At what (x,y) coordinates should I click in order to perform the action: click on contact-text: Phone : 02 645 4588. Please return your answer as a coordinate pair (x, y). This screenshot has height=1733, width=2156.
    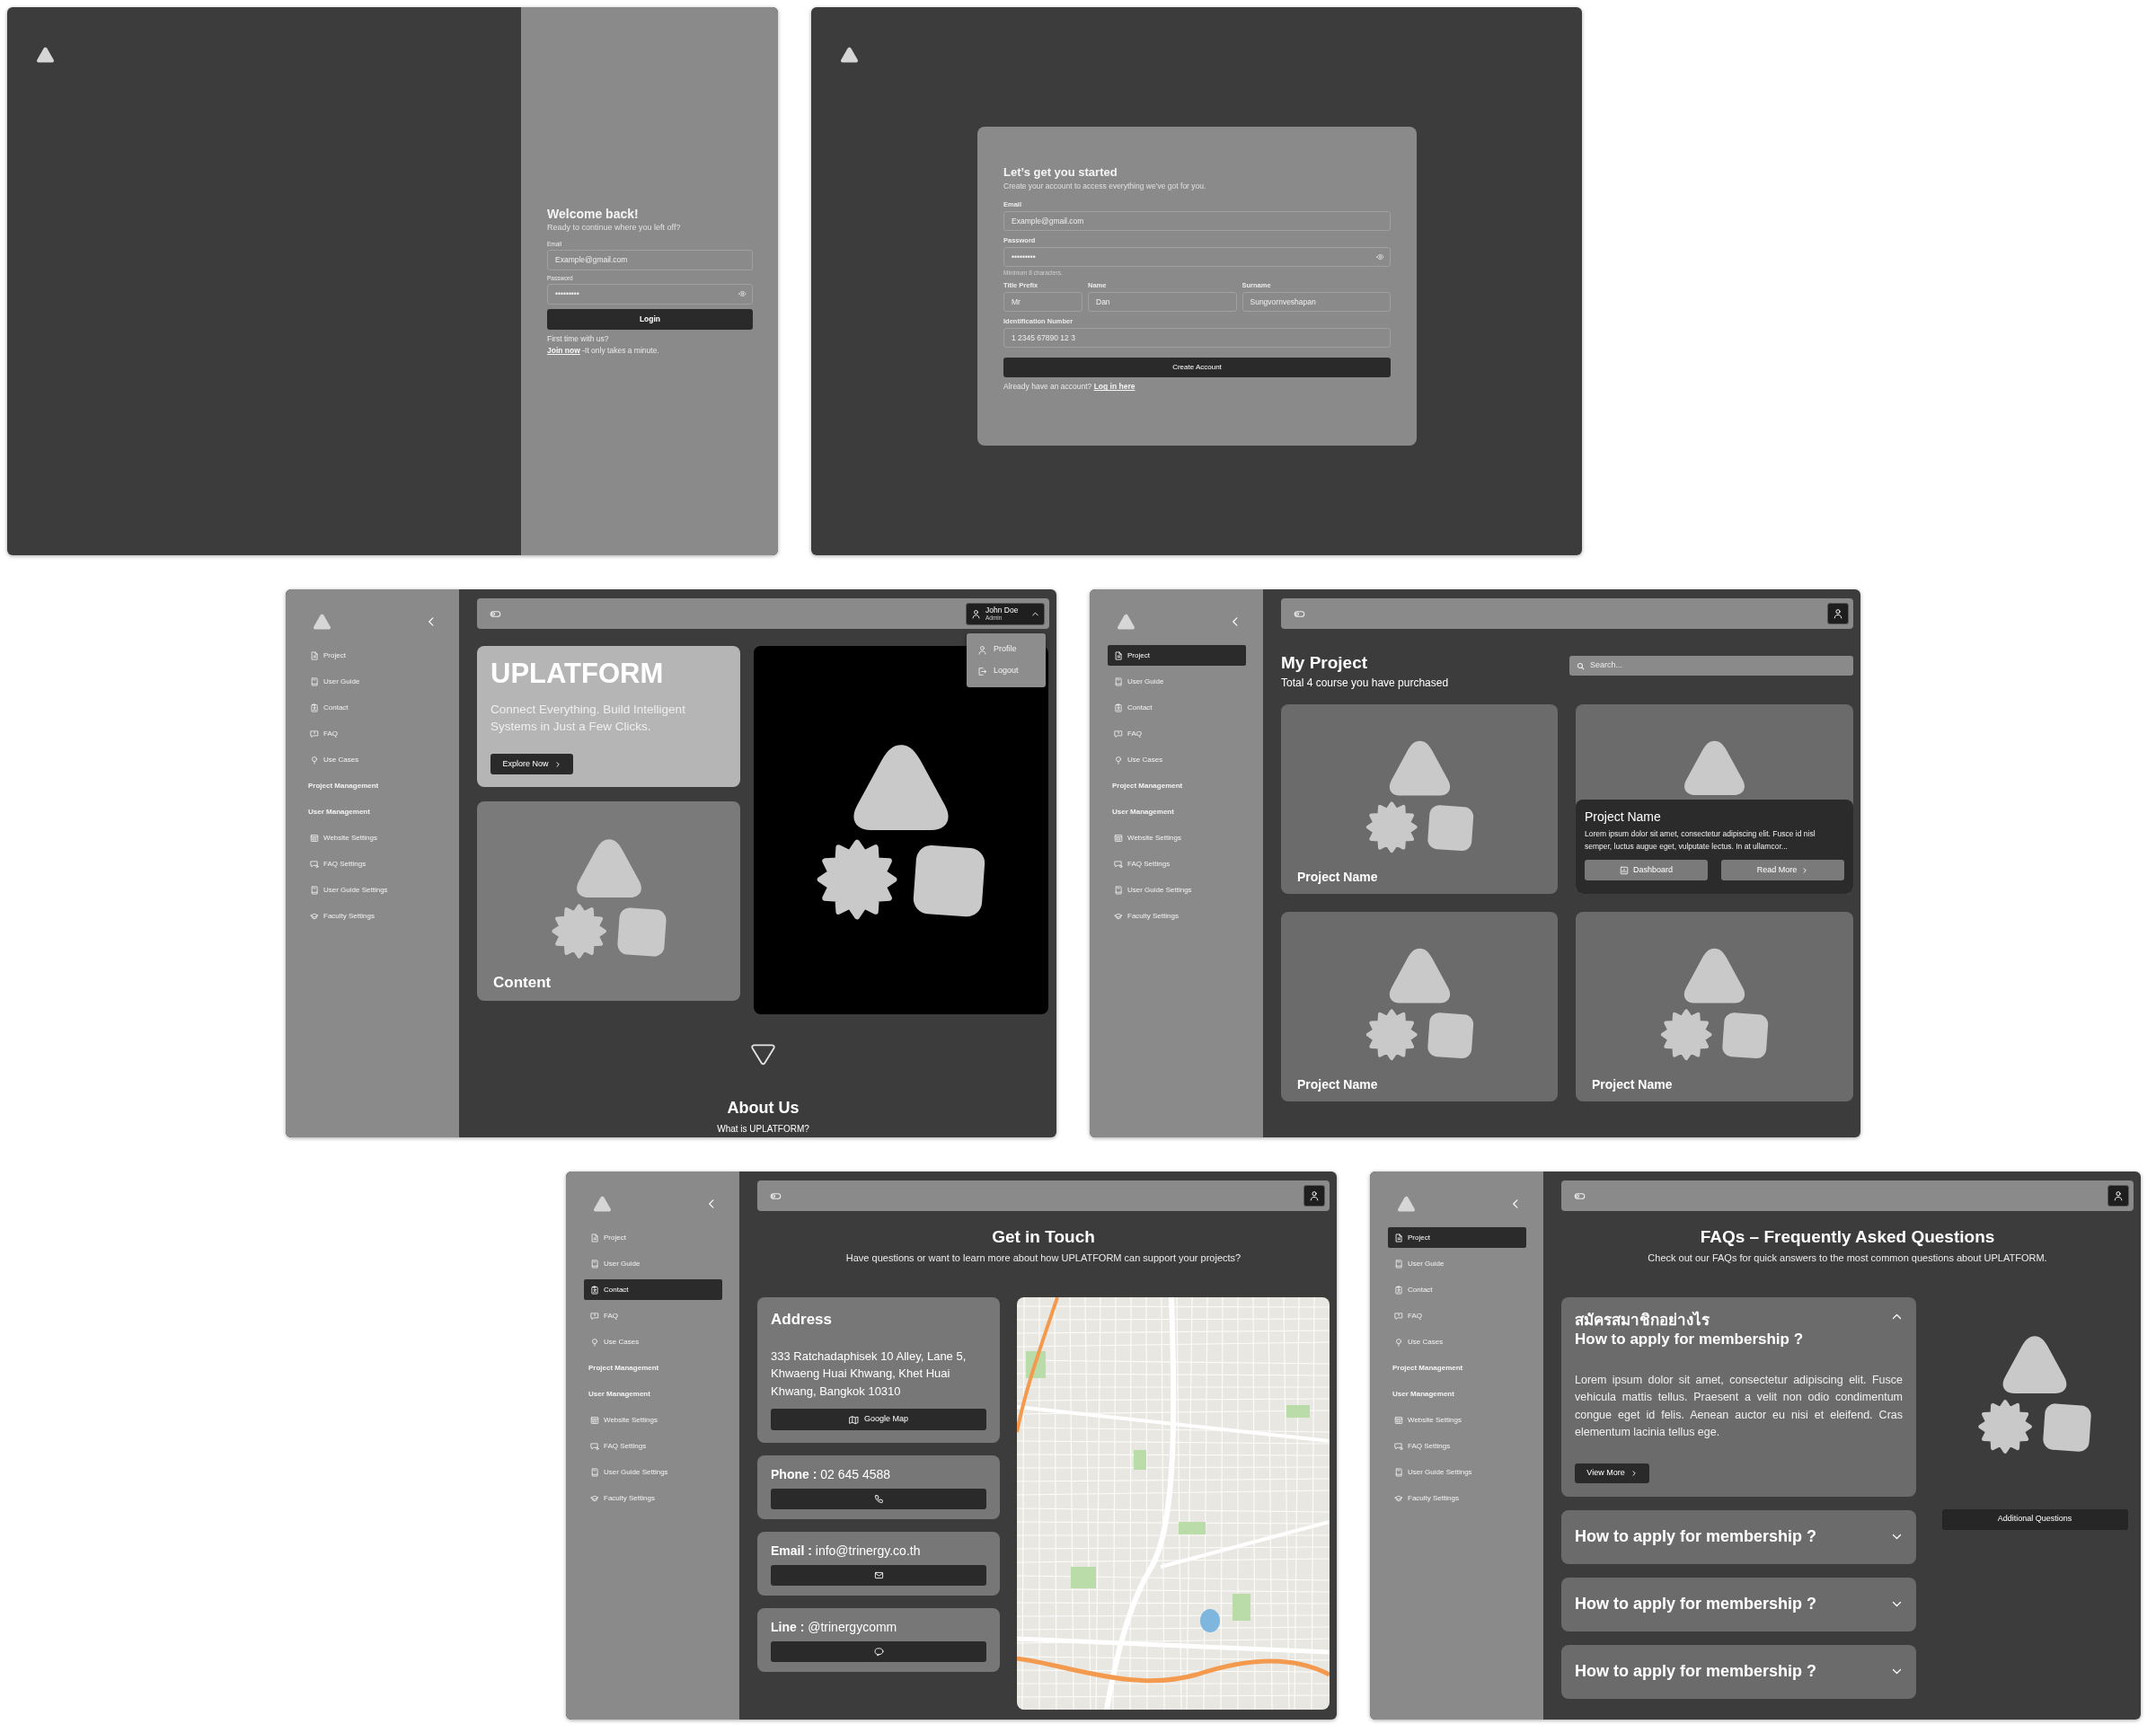
    Looking at the image, I should click on (831, 1474).